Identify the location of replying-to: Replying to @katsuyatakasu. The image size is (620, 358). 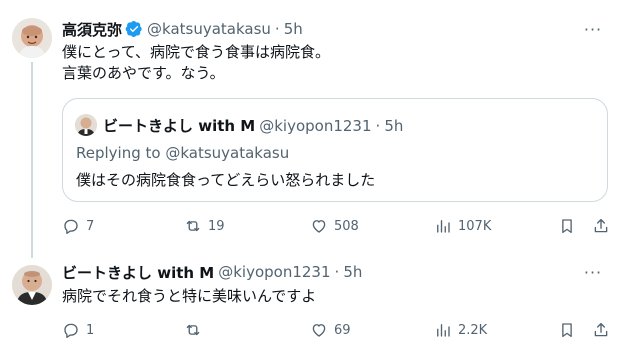
(183, 153).